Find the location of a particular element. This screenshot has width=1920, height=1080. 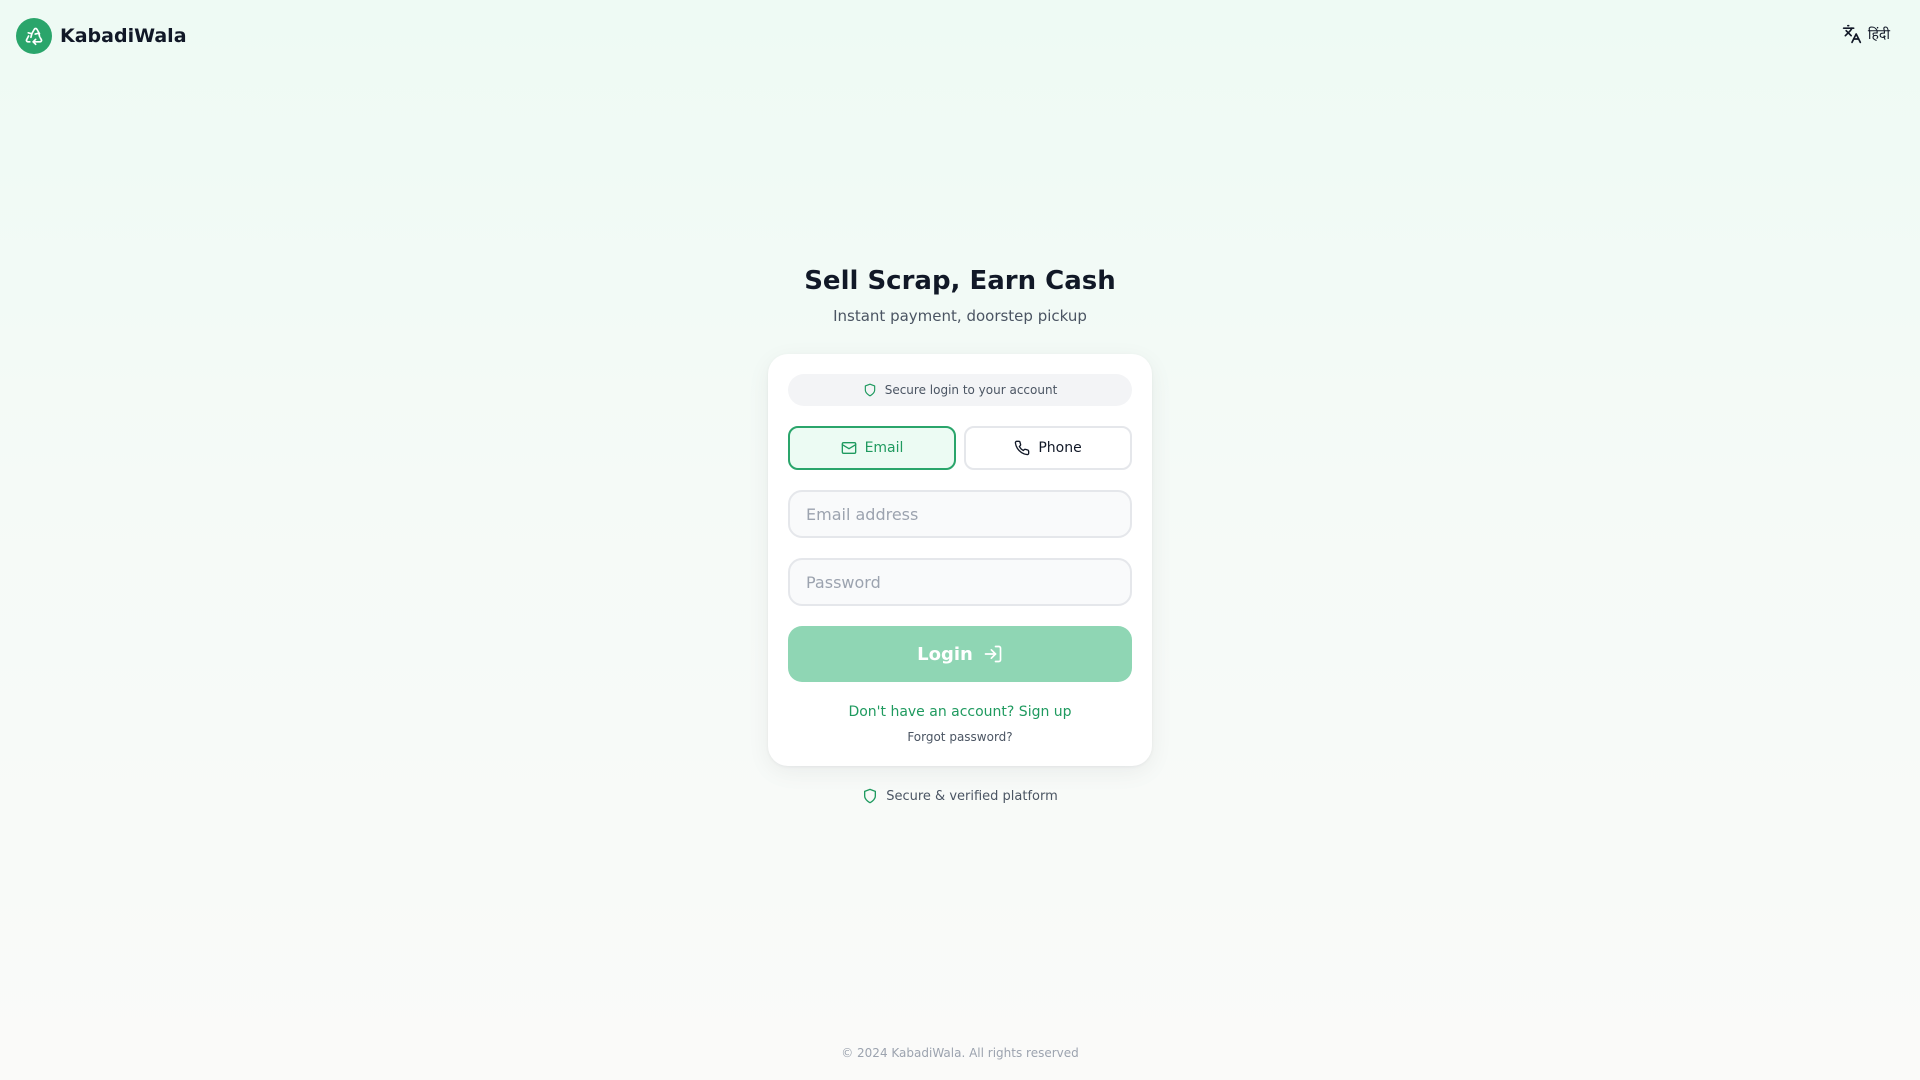

top-bar: KabadiWala हिंदी is located at coordinates (960, 36).